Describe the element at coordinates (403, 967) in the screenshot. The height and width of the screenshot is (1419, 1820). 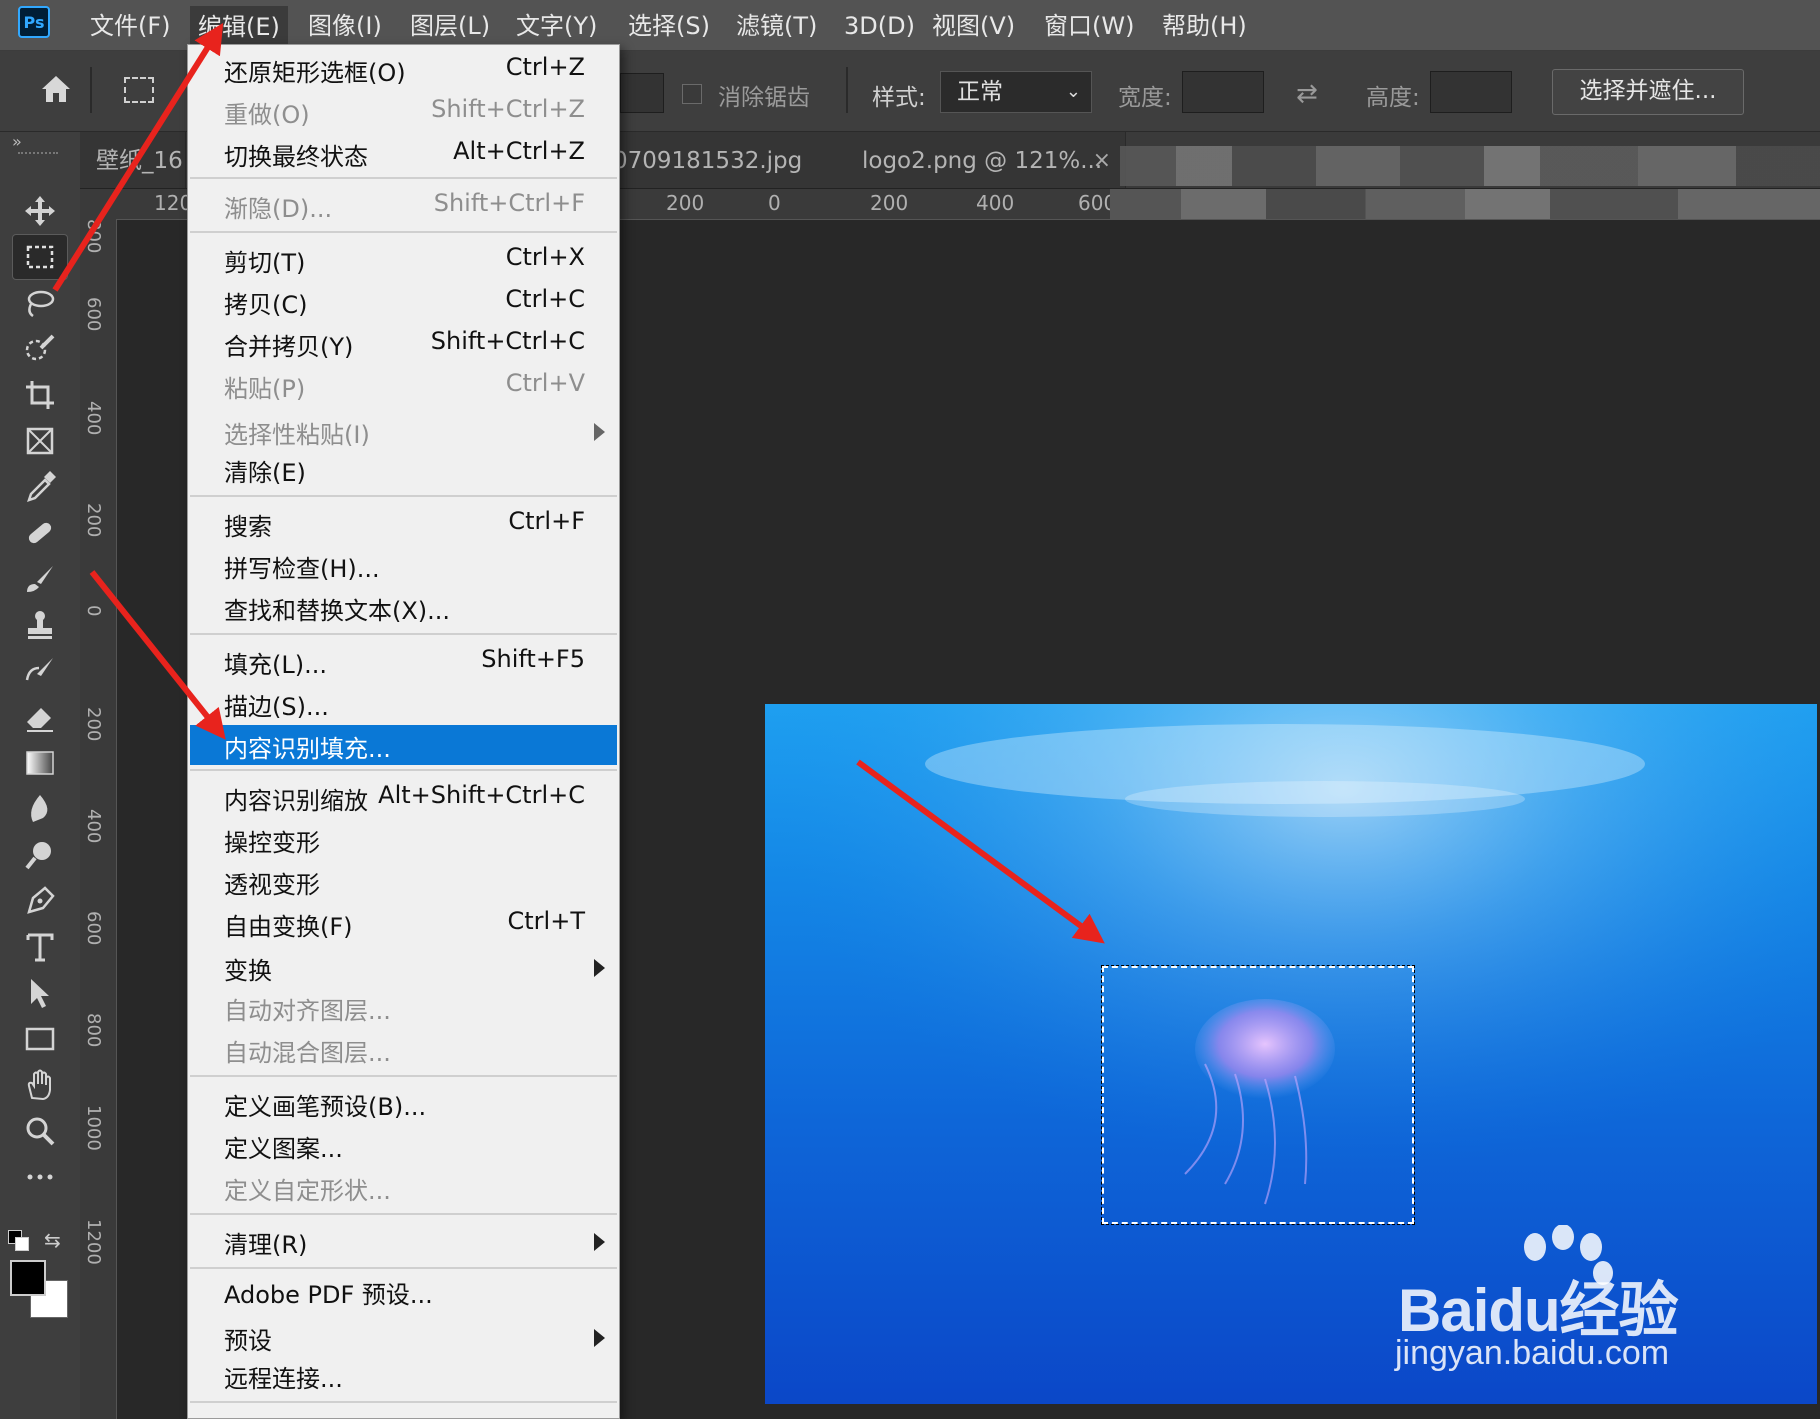
I see `menu-item-transform: 变换` at that location.